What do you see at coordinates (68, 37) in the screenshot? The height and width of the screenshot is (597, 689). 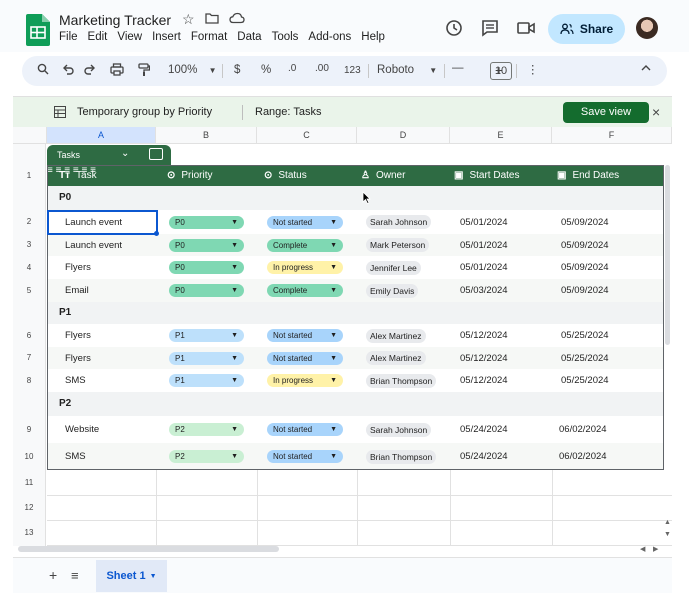 I see `menu-file: File` at bounding box center [68, 37].